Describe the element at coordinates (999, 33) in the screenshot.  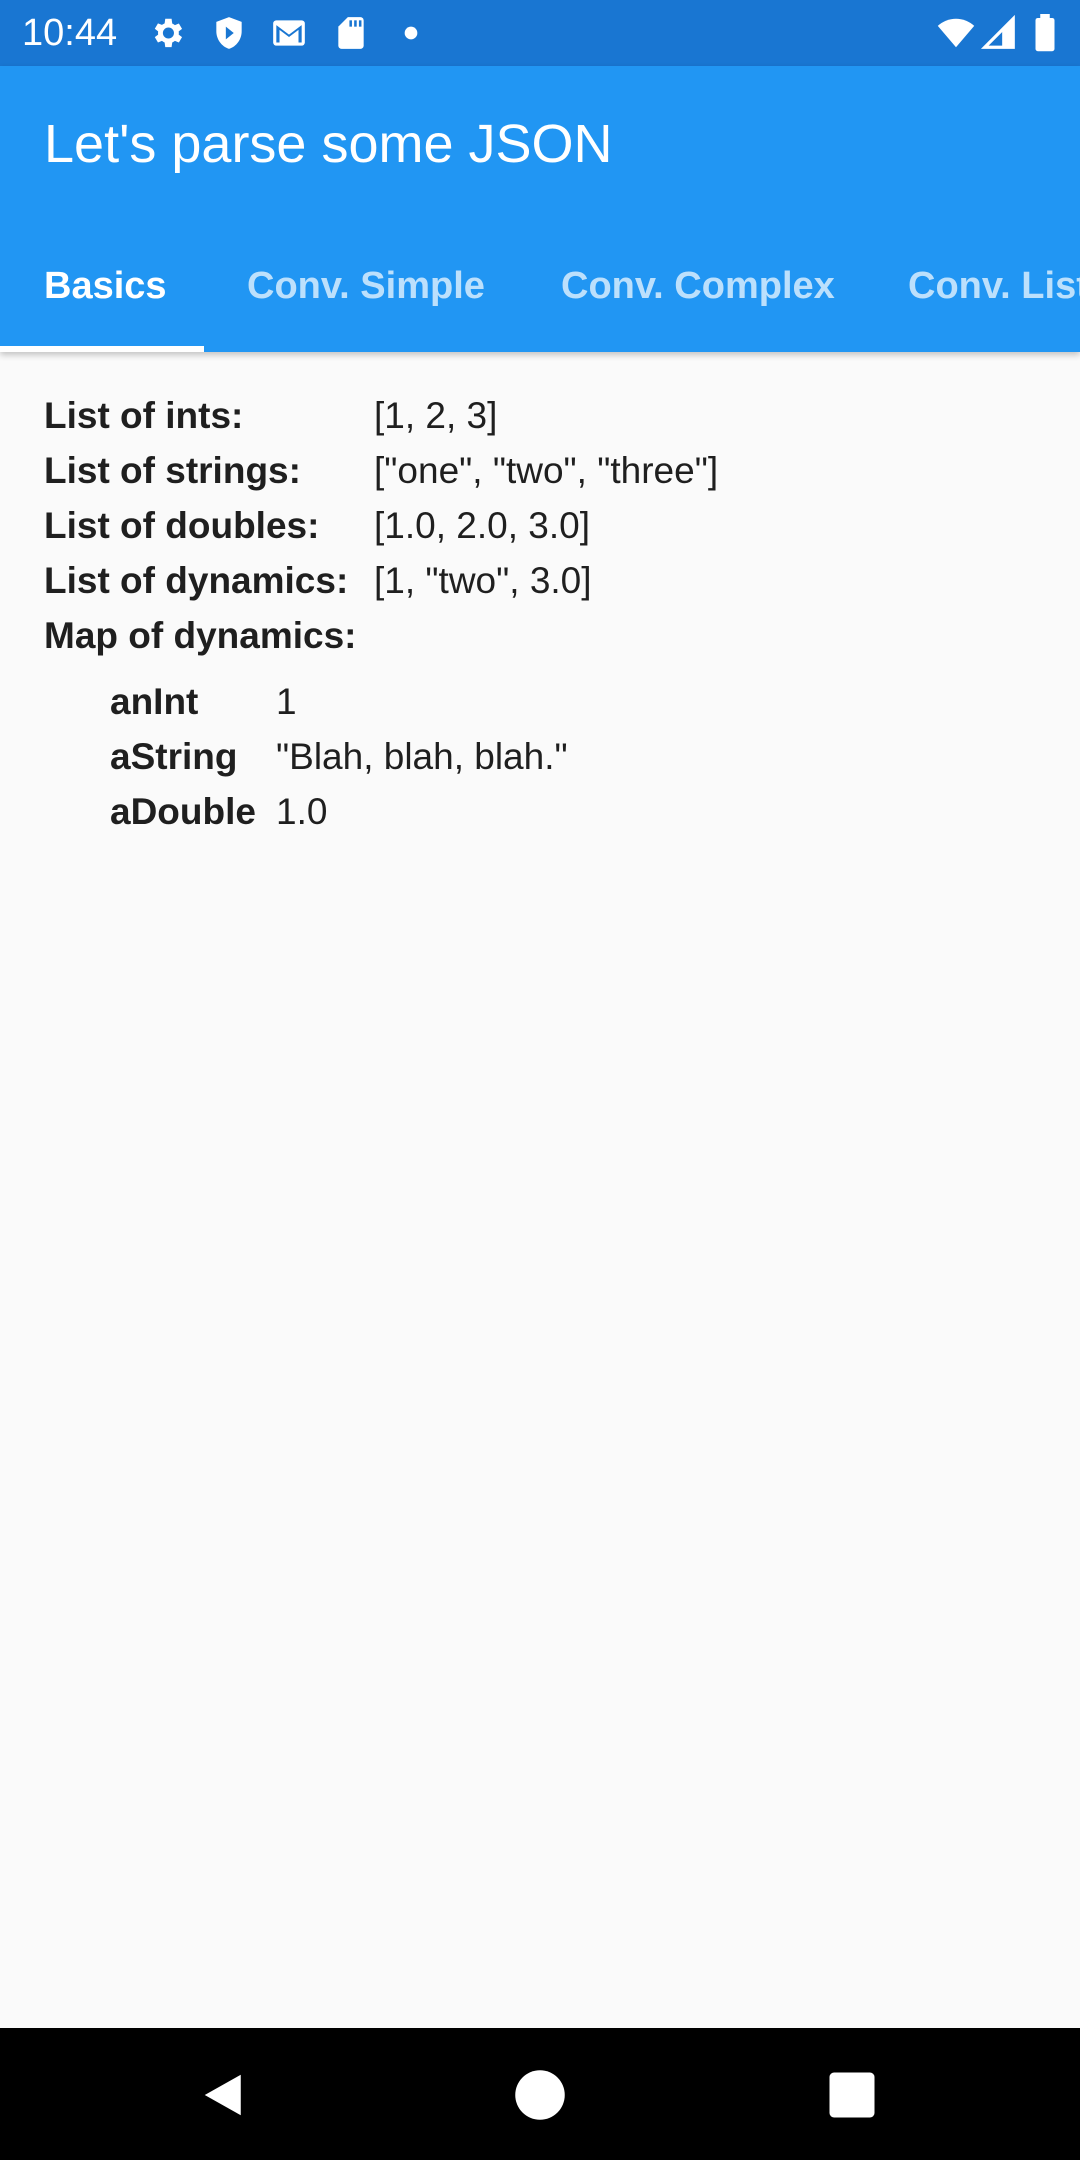
I see `cell-signal-icon` at that location.